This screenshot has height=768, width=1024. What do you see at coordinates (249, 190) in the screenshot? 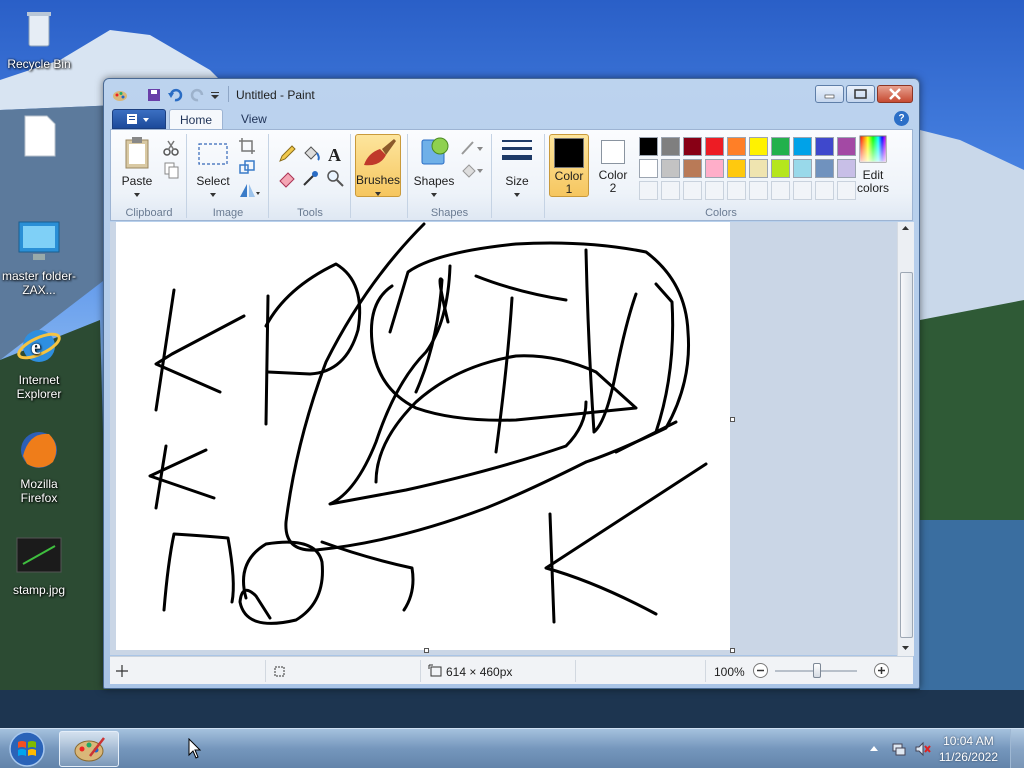
I see `rotate-icon` at bounding box center [249, 190].